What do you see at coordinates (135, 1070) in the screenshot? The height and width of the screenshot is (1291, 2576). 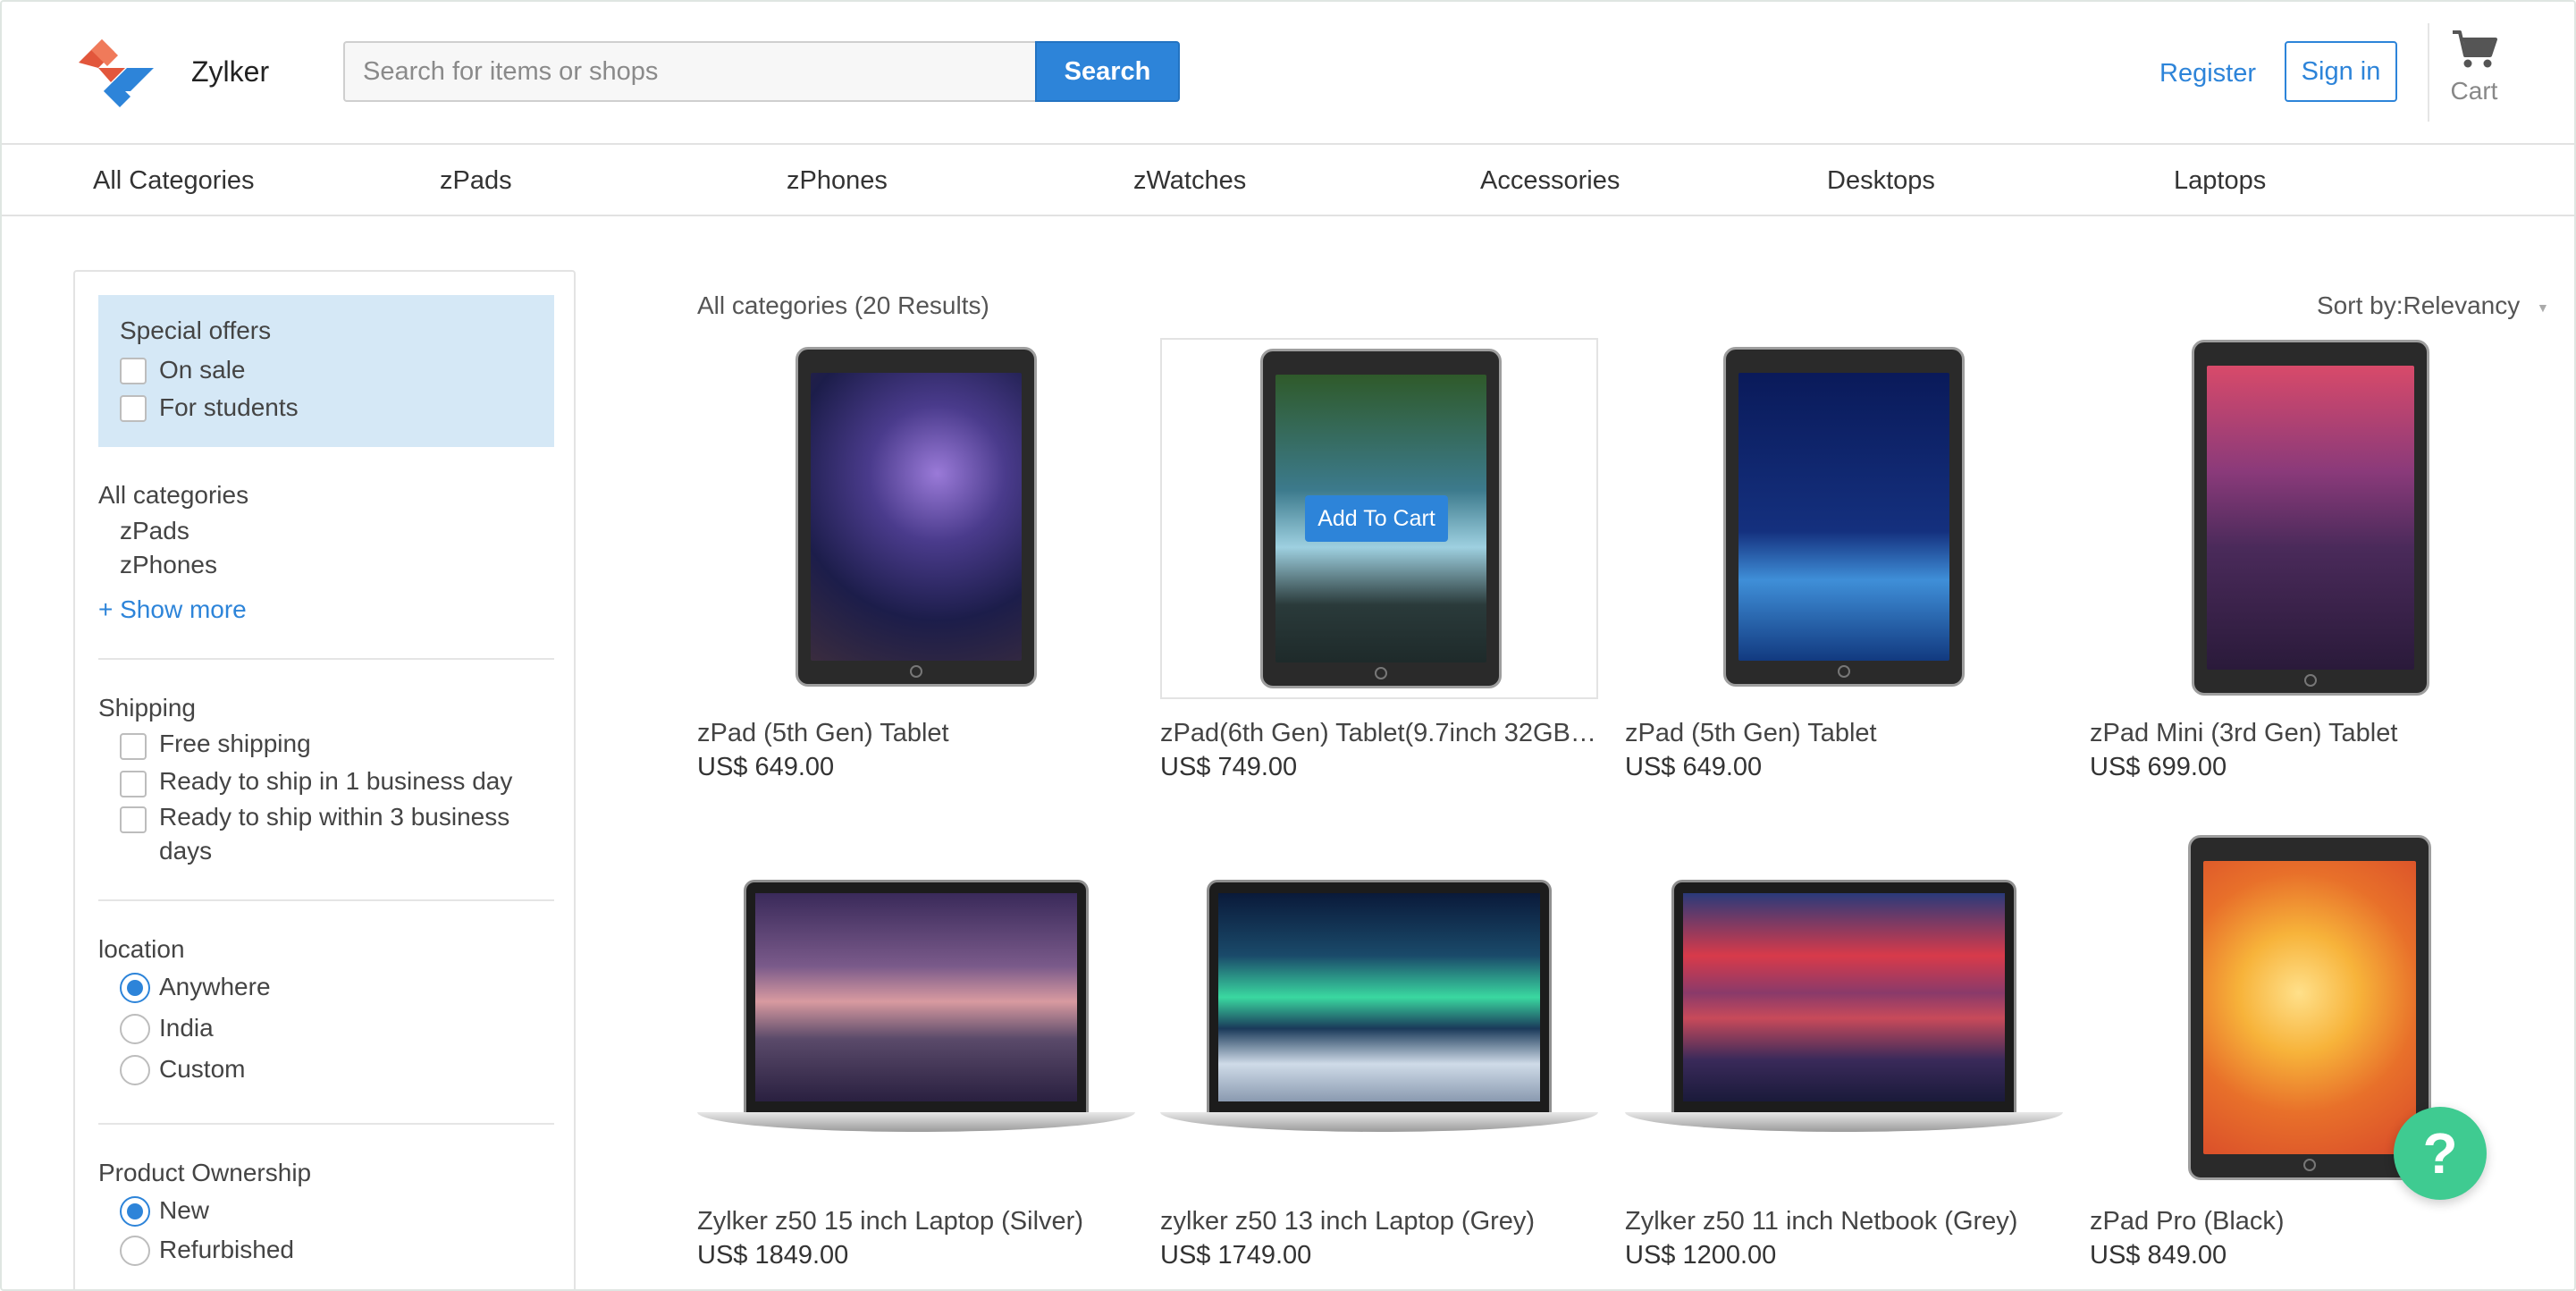 I see `custom-radio` at bounding box center [135, 1070].